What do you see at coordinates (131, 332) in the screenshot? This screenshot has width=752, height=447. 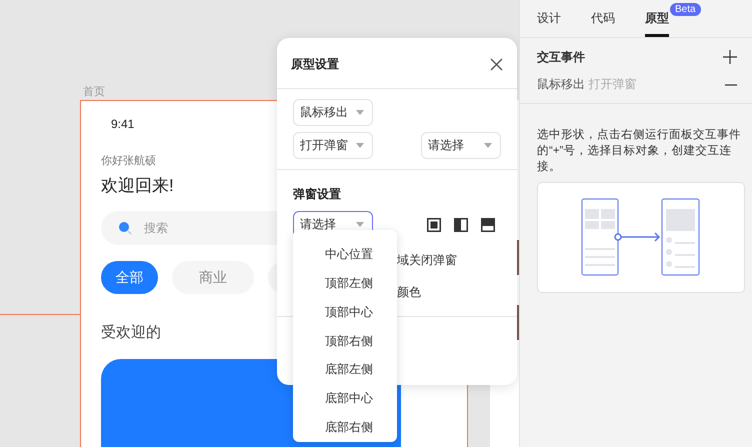 I see `section-title: 受欢迎的` at bounding box center [131, 332].